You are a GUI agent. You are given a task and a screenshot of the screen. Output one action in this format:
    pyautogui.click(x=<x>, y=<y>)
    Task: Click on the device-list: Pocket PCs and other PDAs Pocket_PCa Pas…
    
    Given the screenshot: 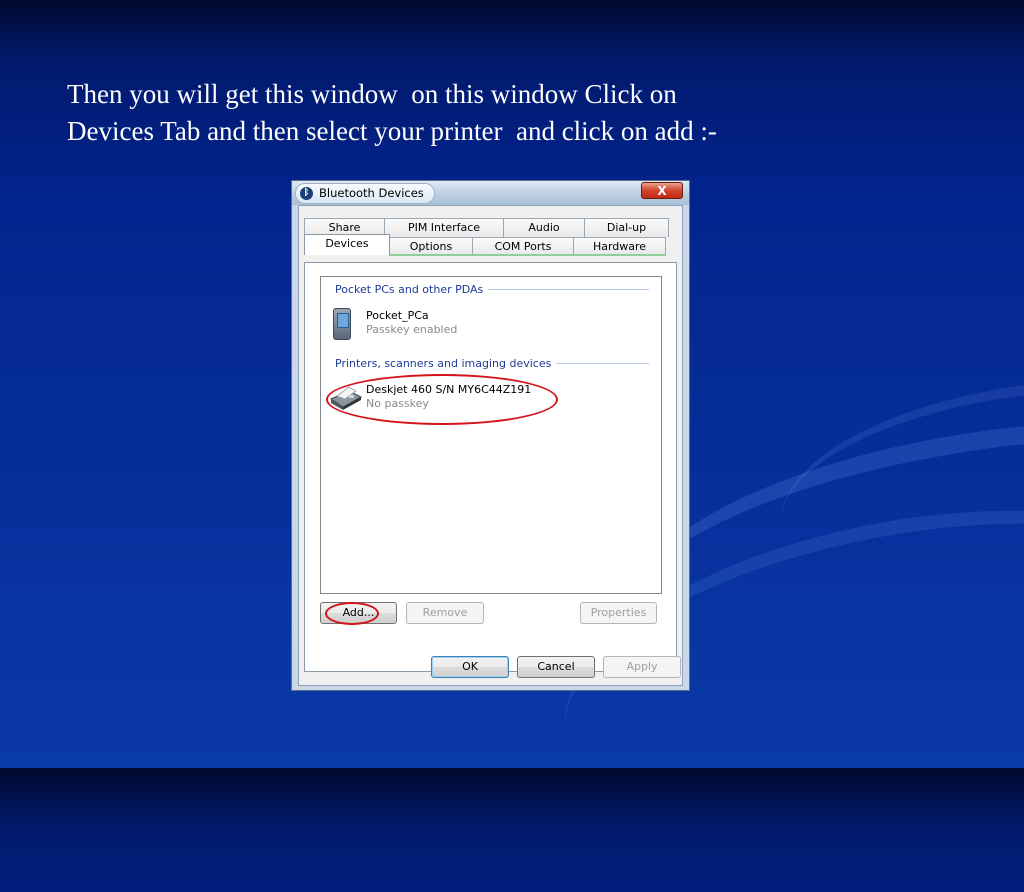 What is the action you would take?
    pyautogui.click(x=491, y=435)
    